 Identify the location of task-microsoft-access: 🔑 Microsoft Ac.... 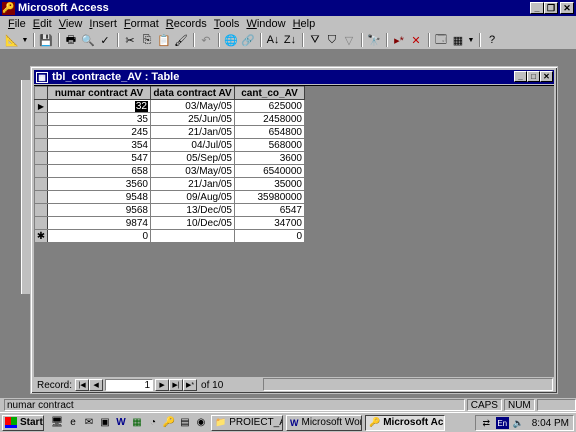
(405, 422).